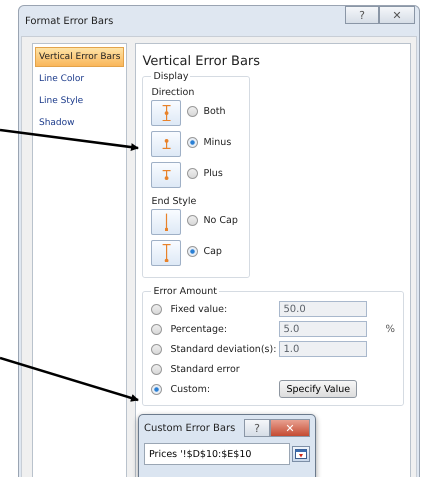 The image size is (429, 477). What do you see at coordinates (212, 251) in the screenshot?
I see `option-label: Cap` at bounding box center [212, 251].